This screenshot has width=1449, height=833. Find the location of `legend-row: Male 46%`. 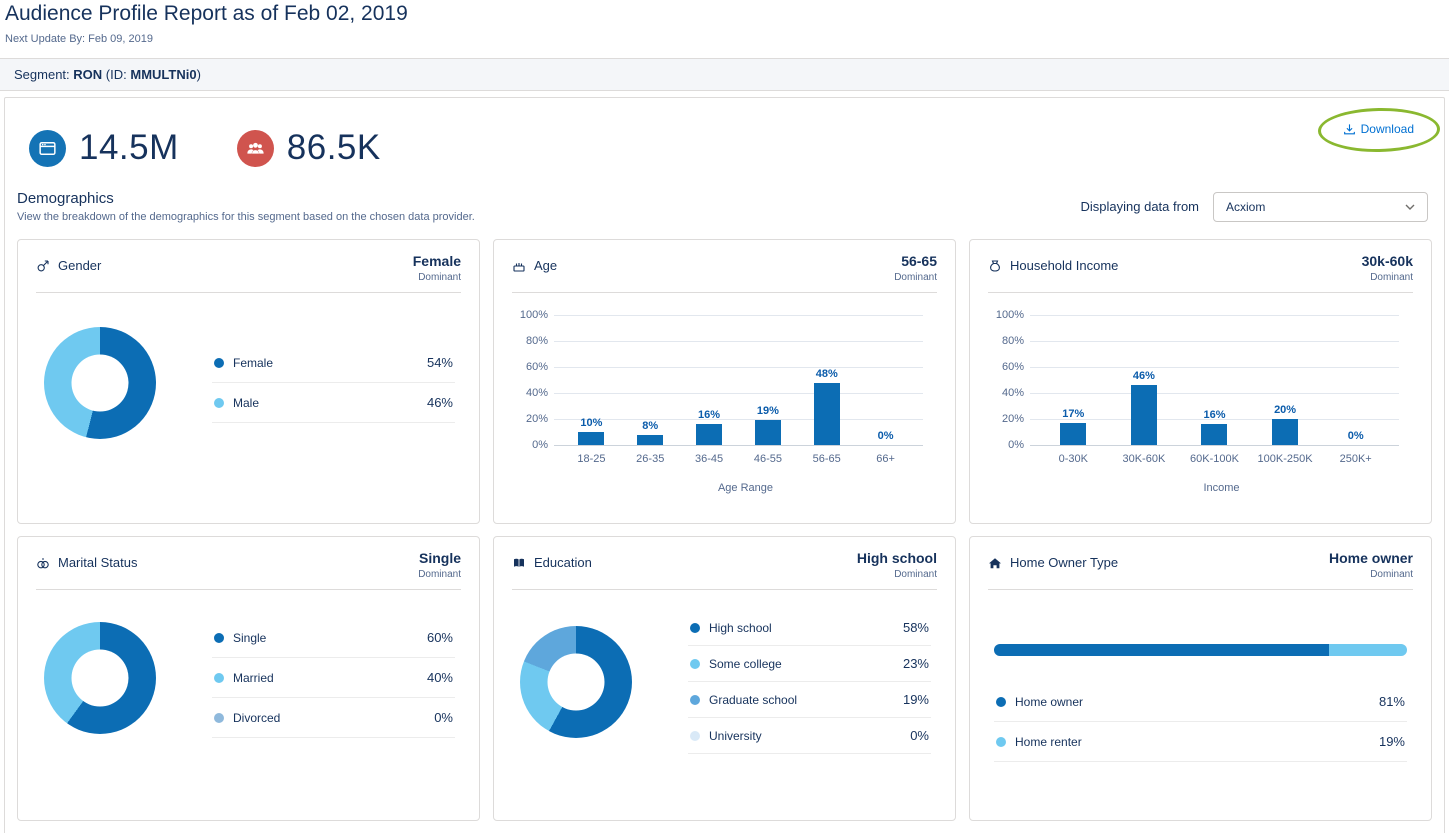

legend-row: Male 46% is located at coordinates (333, 403).